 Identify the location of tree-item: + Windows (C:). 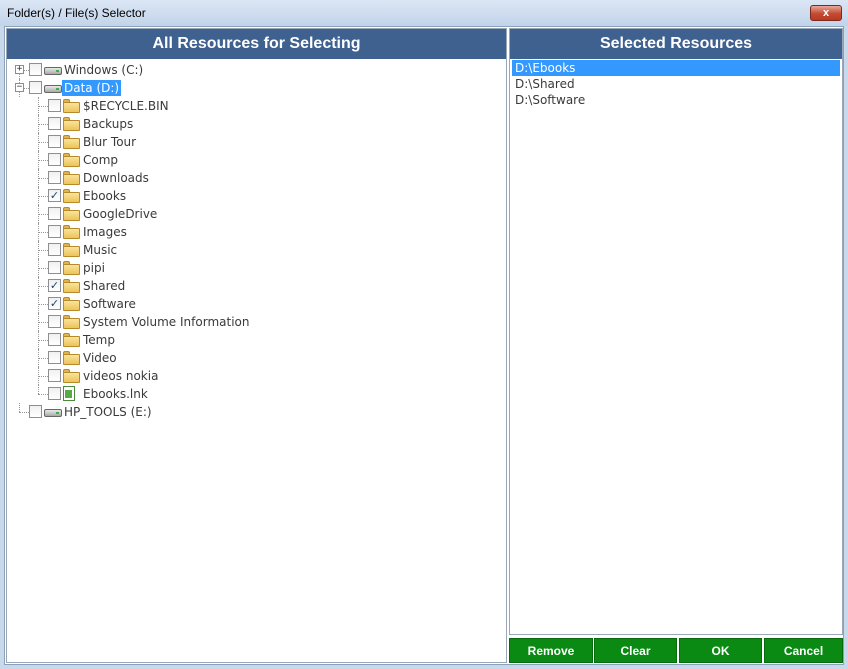
(252, 70).